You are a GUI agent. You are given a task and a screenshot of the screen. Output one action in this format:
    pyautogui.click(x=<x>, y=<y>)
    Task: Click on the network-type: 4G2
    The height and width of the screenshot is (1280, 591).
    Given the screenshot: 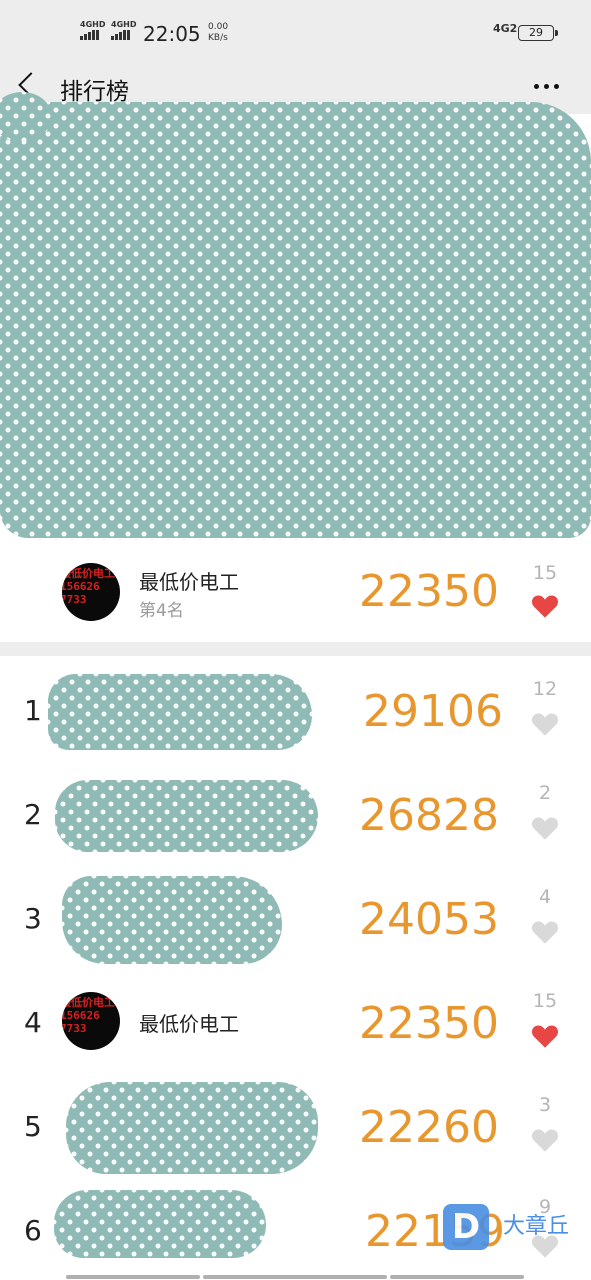 What is the action you would take?
    pyautogui.click(x=505, y=28)
    